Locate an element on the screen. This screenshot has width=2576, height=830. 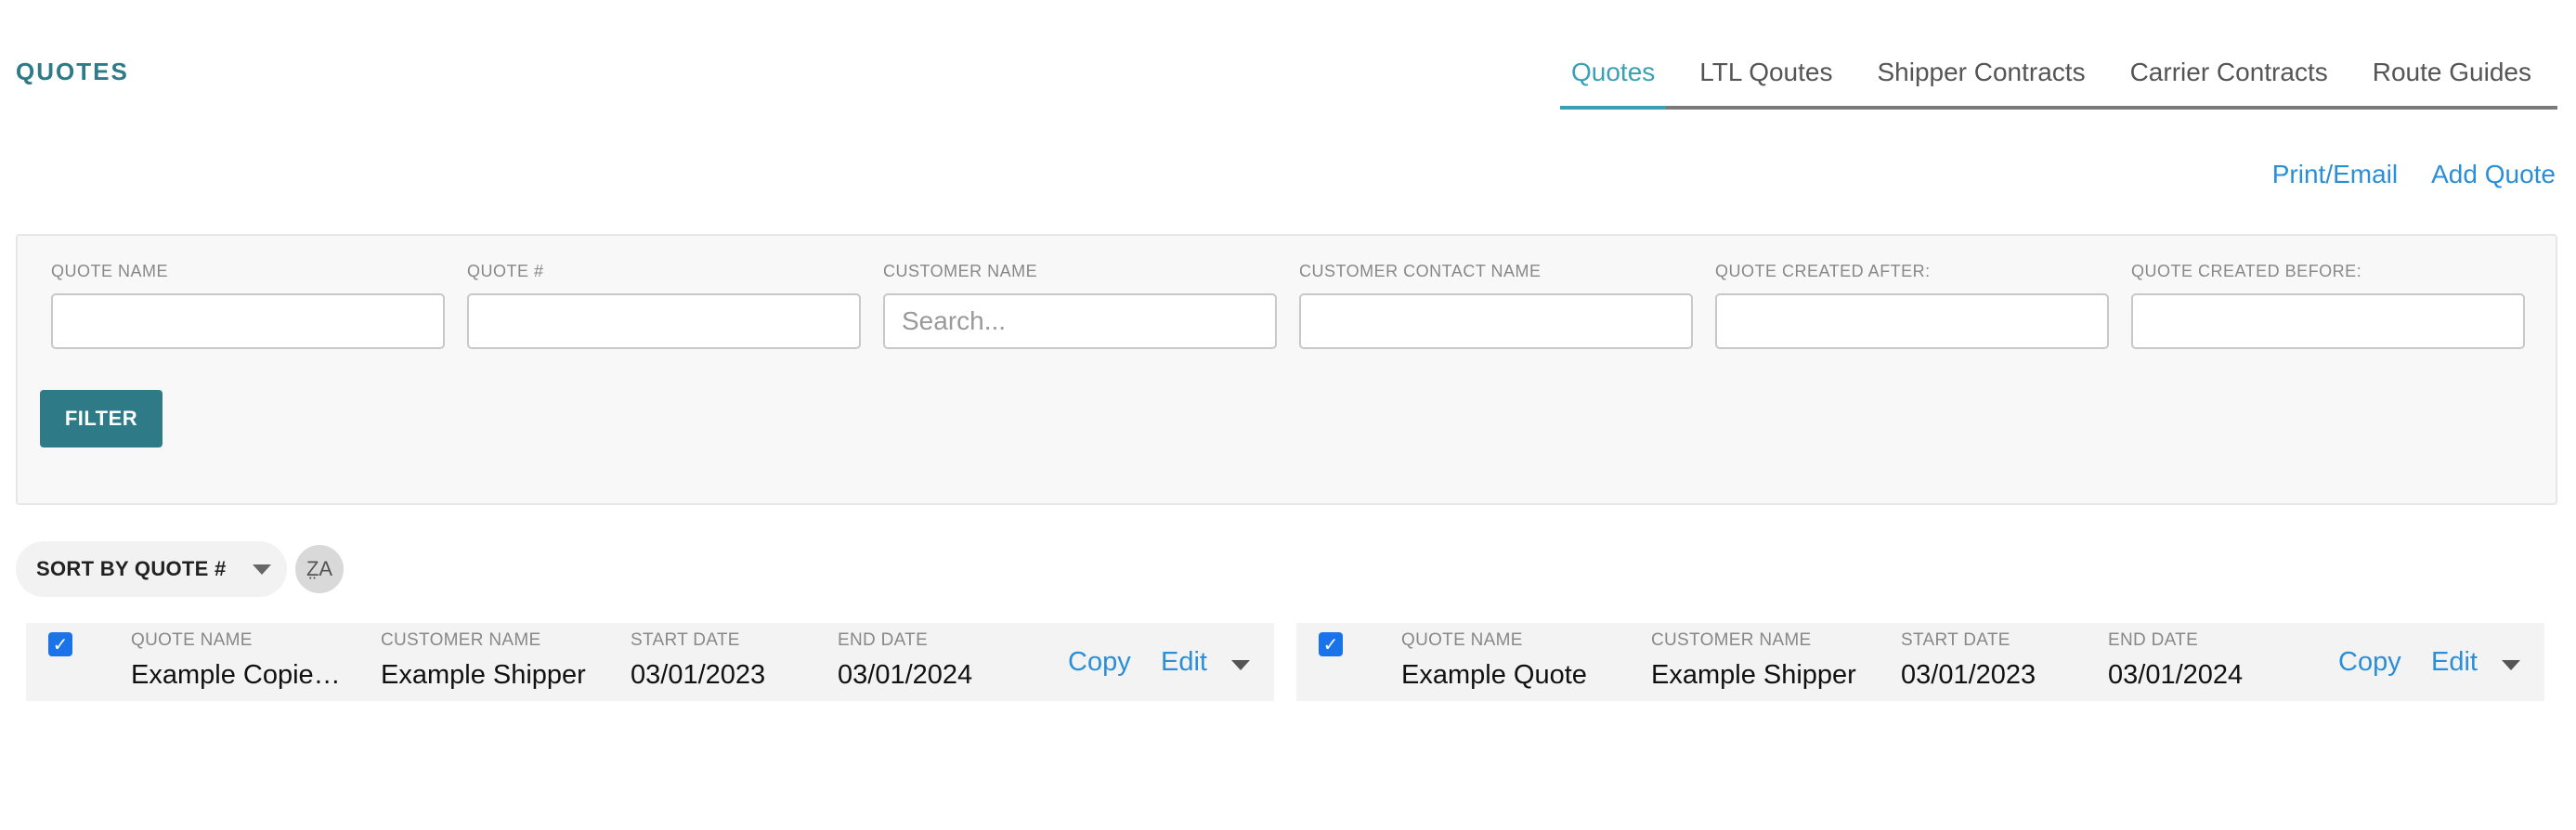
tab-carrier-contracts: Carrier Contracts is located at coordinates (2229, 77).